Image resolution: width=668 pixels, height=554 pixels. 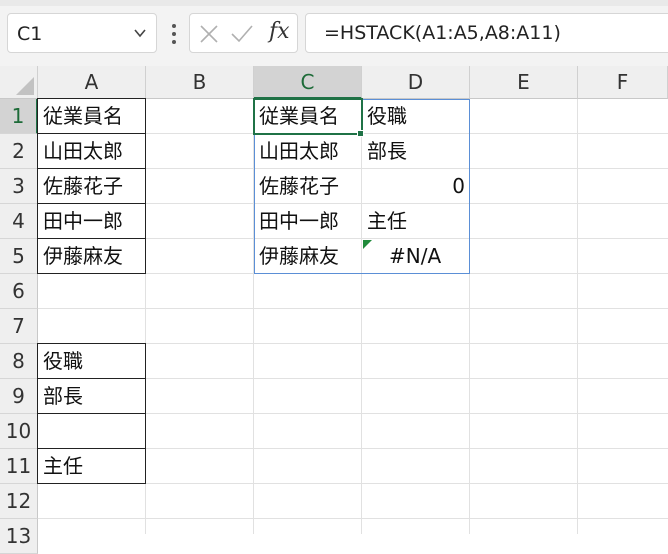 I want to click on row-header-4: 4, so click(x=19, y=221).